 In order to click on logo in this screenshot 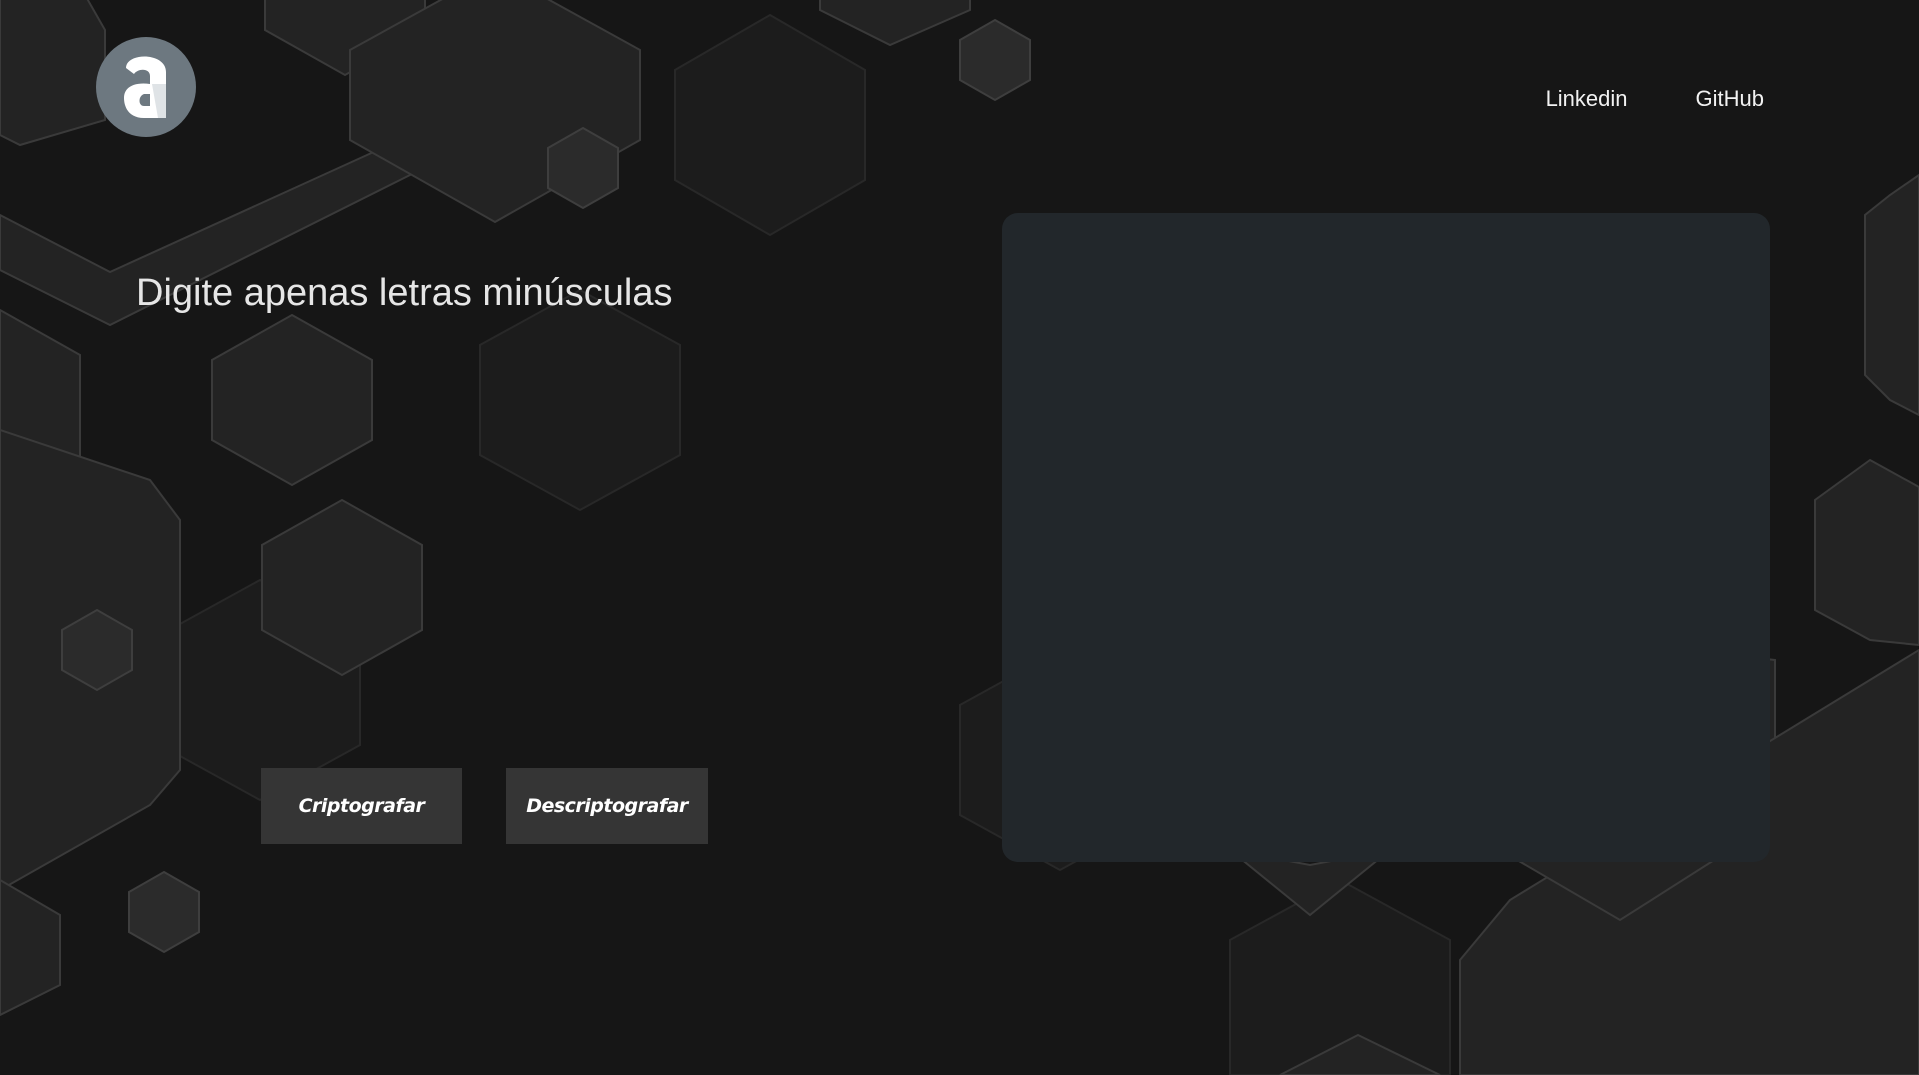, I will do `click(146, 87)`.